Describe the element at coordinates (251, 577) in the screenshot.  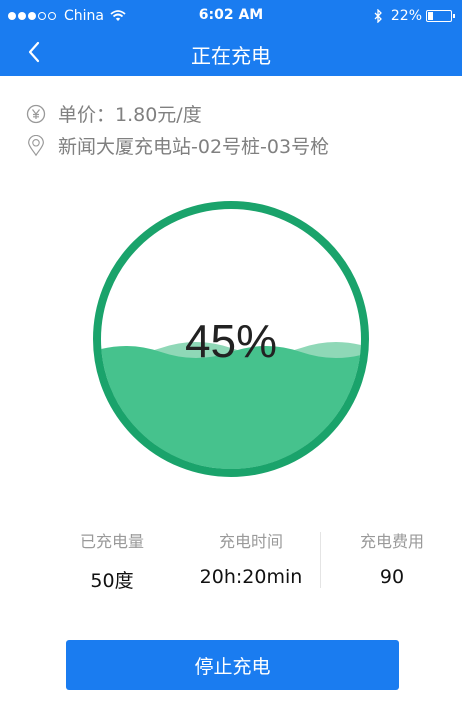
I see `stat-value: 20h:20min` at that location.